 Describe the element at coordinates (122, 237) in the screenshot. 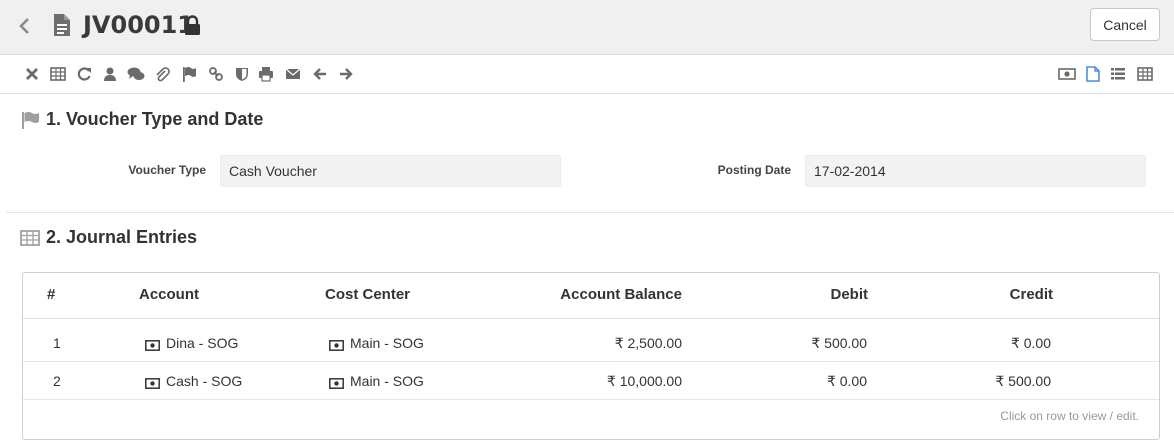

I see `section-title: 2. Journal Entries` at that location.